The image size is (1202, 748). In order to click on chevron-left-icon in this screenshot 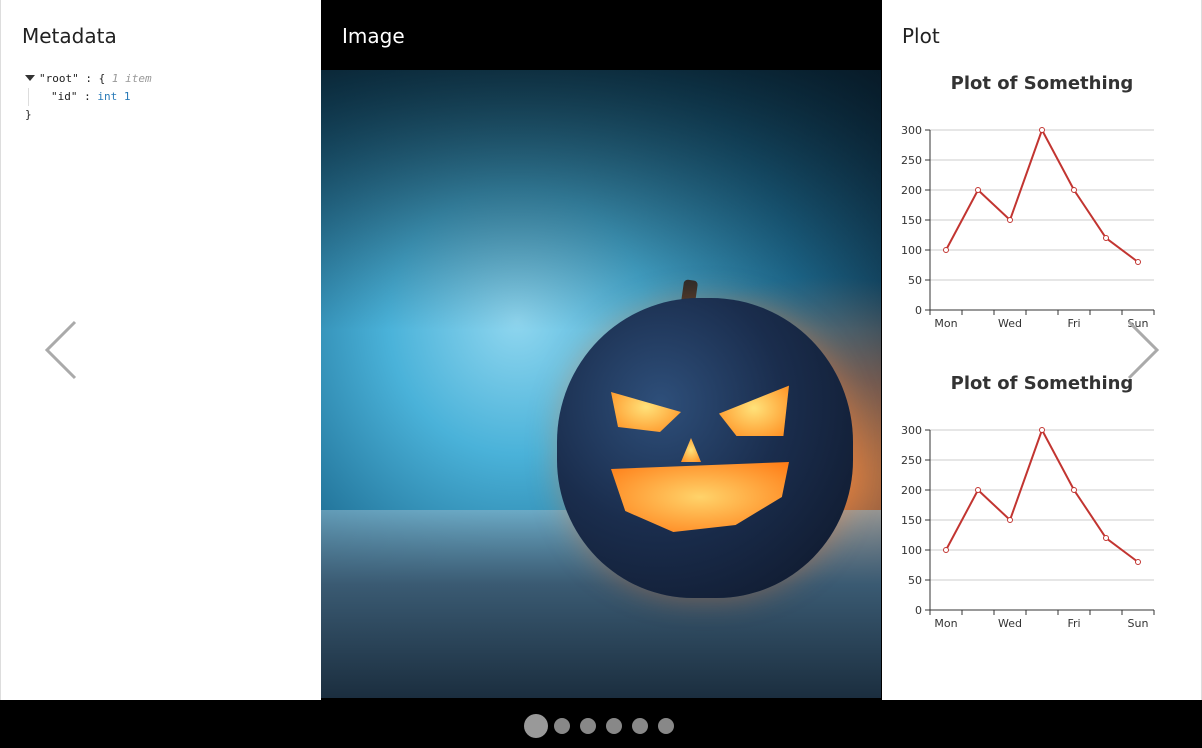, I will do `click(60, 350)`.